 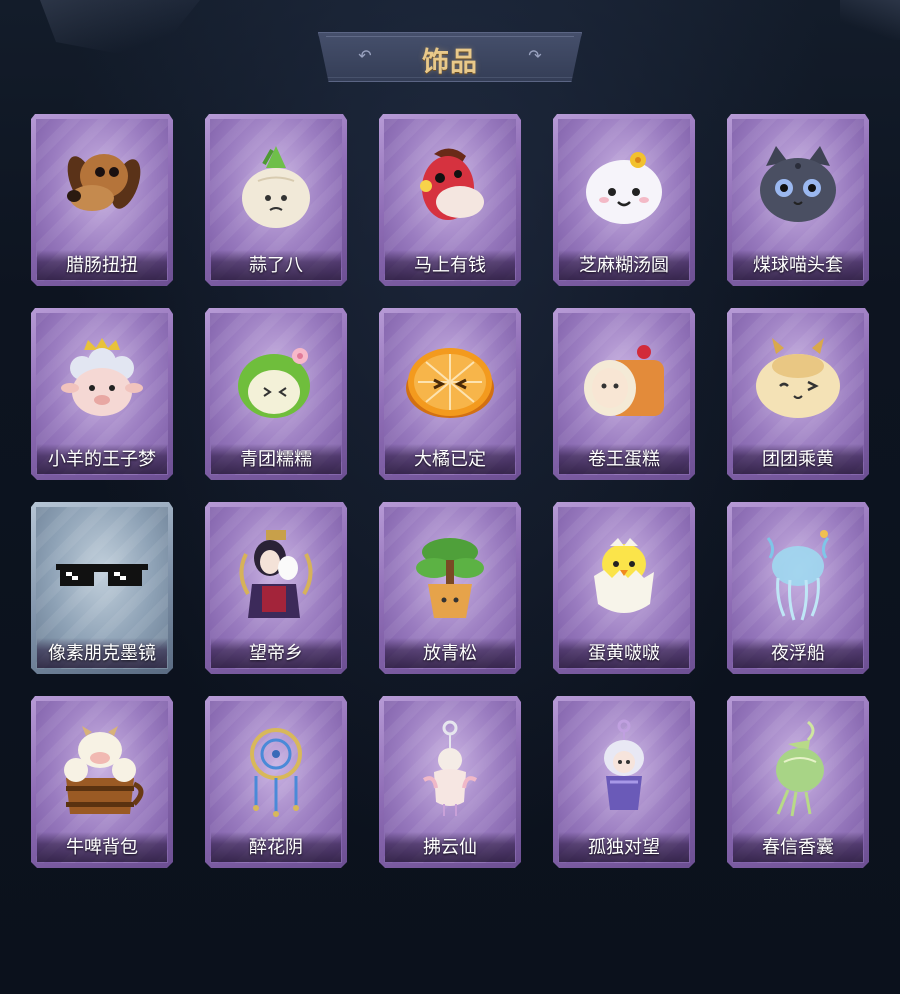 I want to click on item-card: 牛啤背包, so click(x=102, y=782).